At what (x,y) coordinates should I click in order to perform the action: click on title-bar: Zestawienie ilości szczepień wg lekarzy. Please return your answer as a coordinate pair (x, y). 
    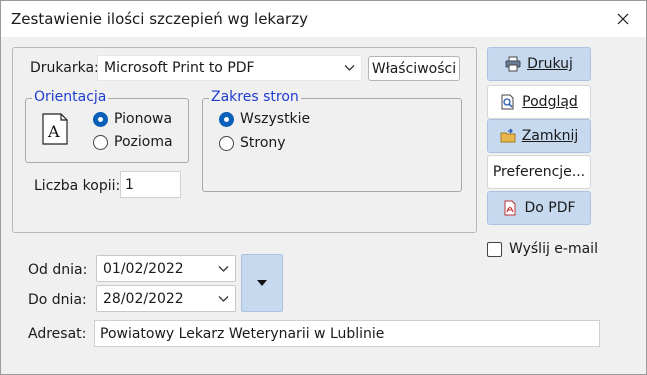
    Looking at the image, I should click on (323, 19).